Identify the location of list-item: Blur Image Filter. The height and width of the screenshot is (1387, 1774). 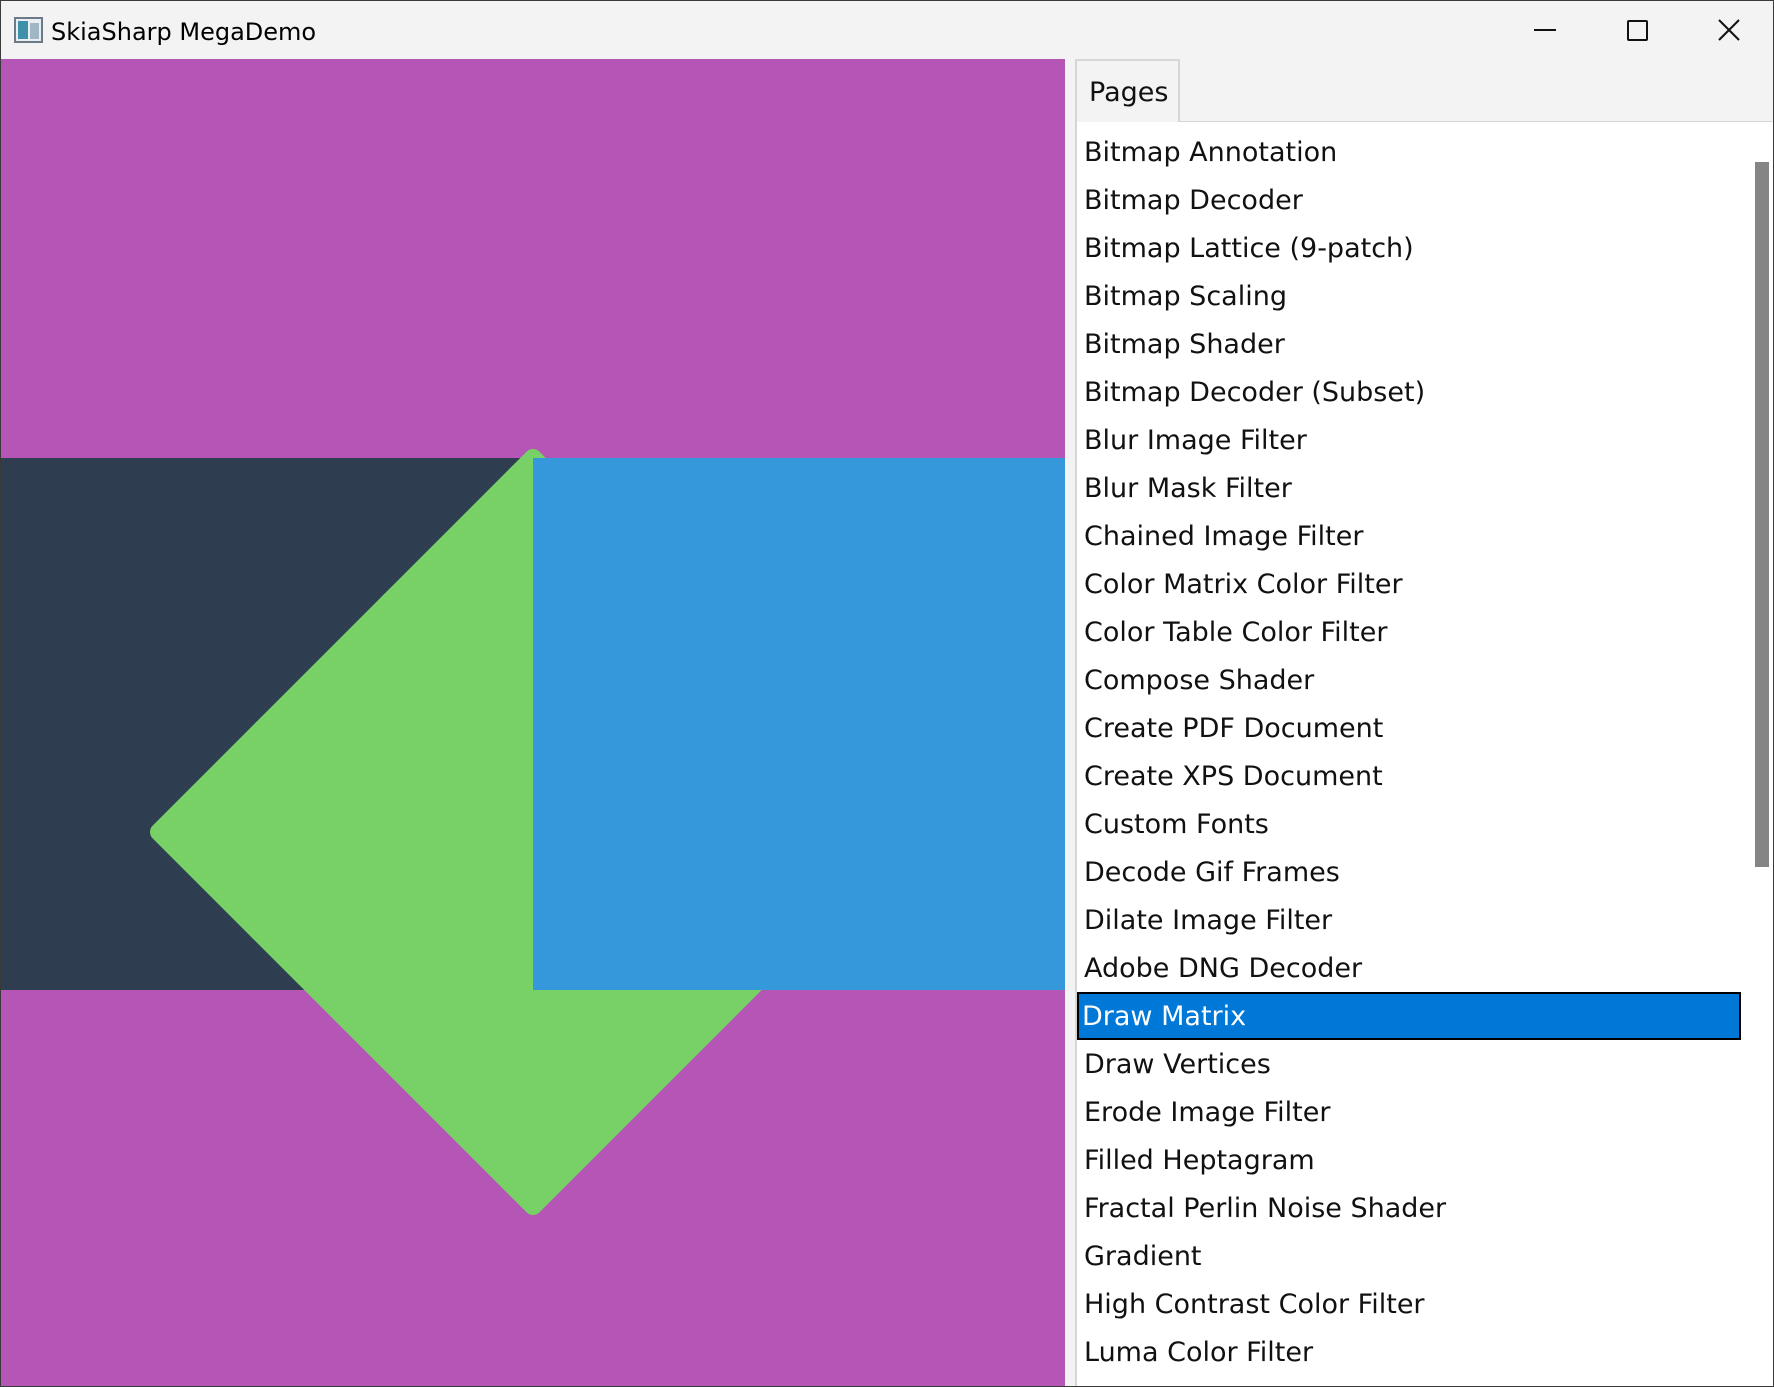
(1409, 440).